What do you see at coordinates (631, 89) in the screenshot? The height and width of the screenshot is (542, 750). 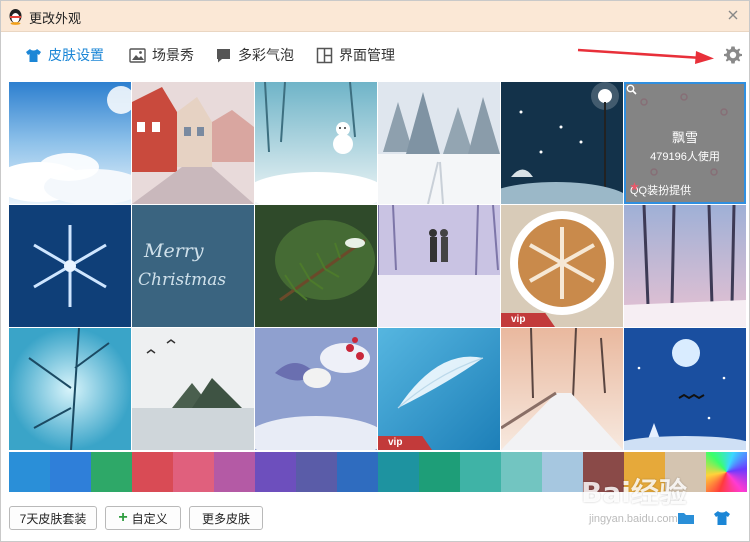 I see `zoom-preview-icon` at bounding box center [631, 89].